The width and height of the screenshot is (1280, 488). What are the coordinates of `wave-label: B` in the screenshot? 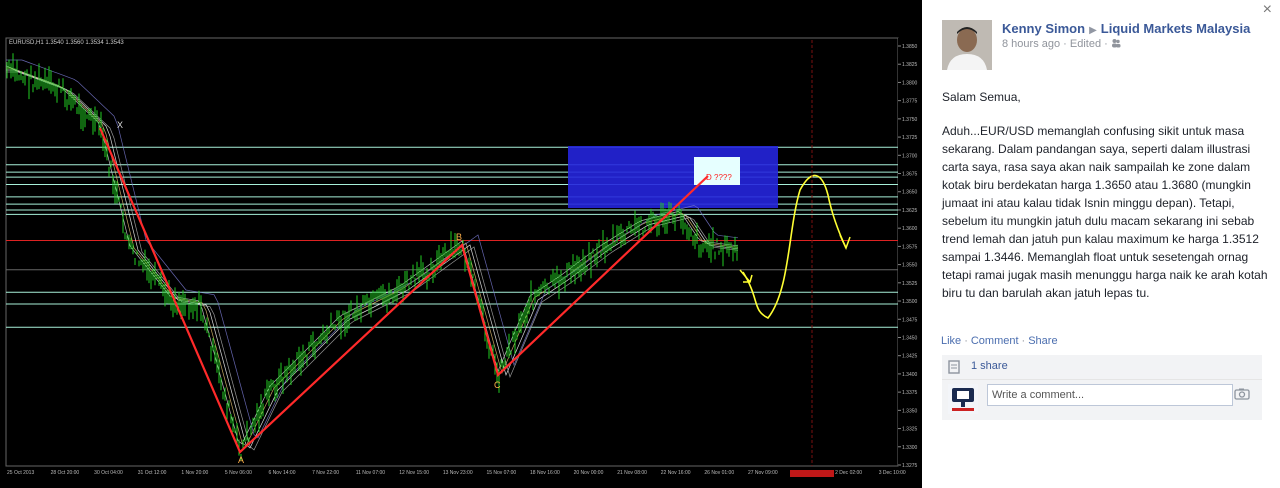 It's located at (459, 237).